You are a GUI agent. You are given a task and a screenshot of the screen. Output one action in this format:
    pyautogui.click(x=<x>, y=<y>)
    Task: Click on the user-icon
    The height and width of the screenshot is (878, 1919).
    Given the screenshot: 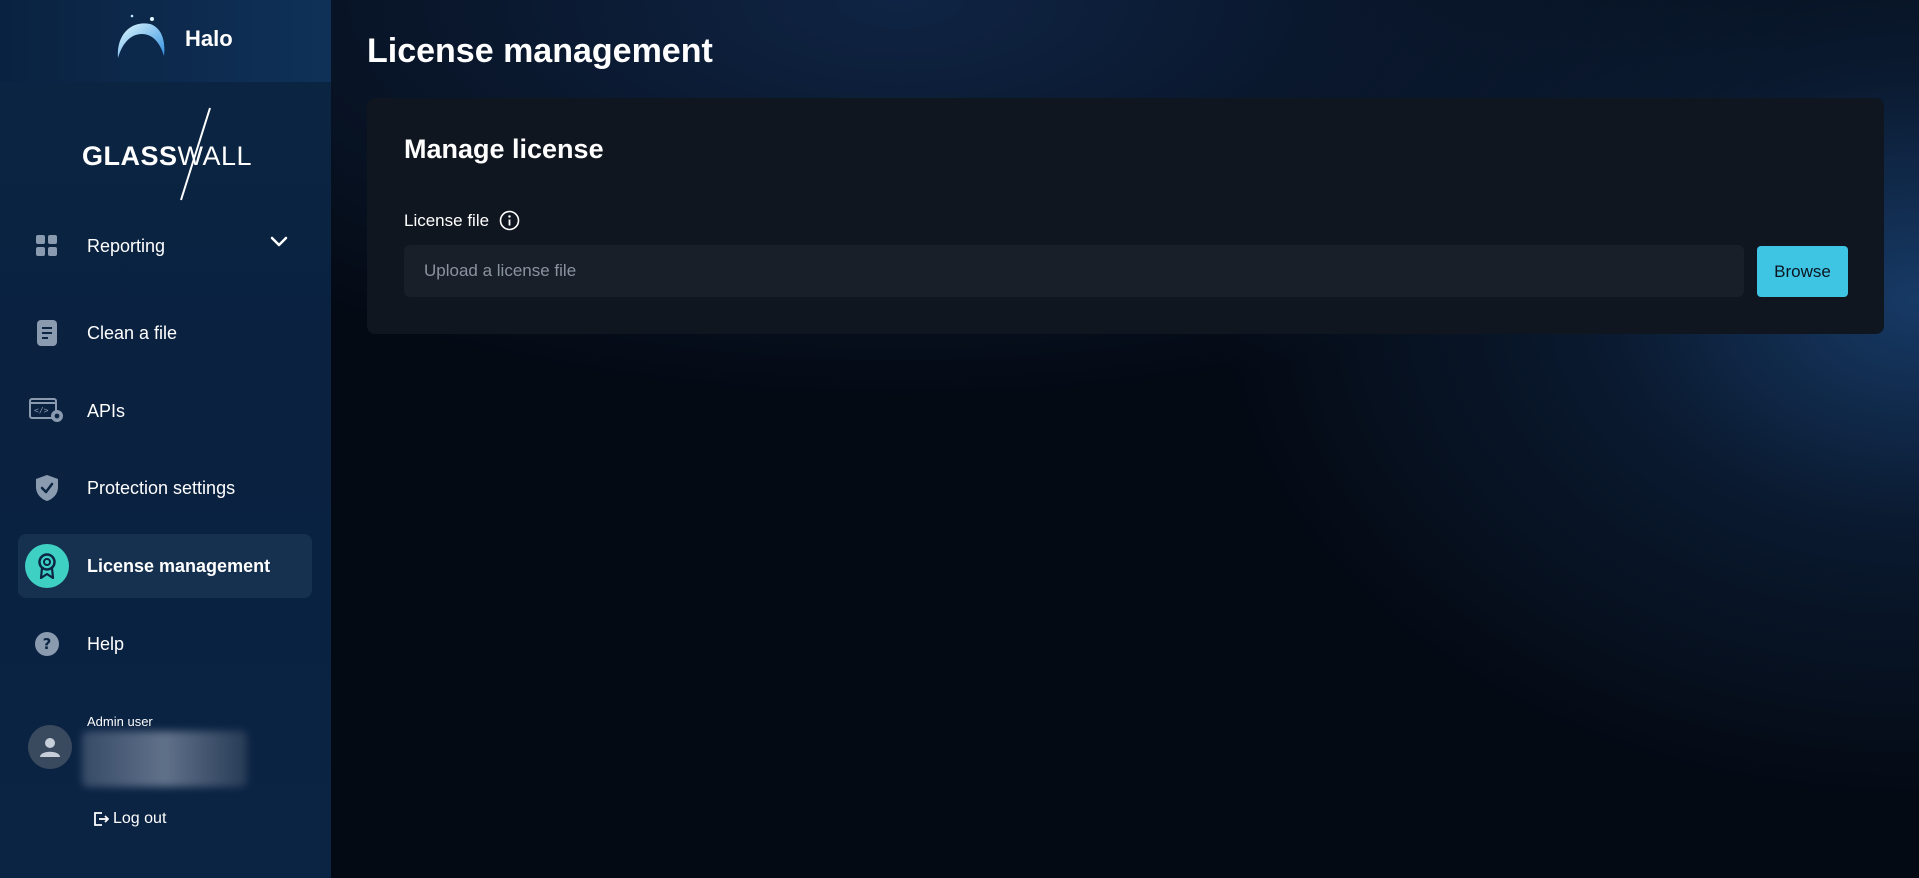 What is the action you would take?
    pyautogui.click(x=50, y=747)
    